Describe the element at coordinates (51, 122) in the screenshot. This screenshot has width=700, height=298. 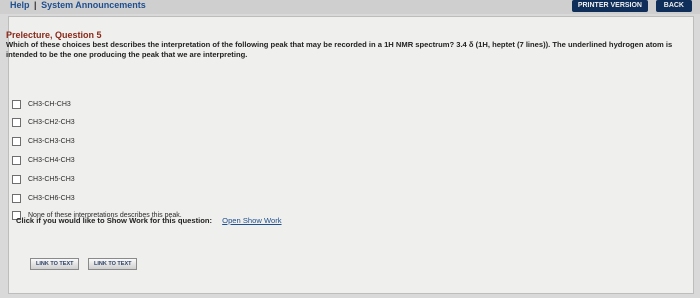
I see `option-label: CH3-CH2-CH3` at that location.